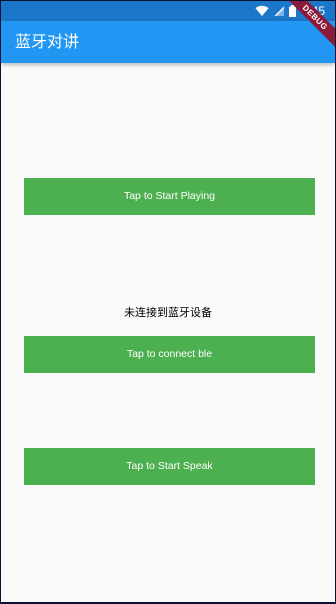  What do you see at coordinates (168, 42) in the screenshot?
I see `app-bar: 蓝牙对讲` at bounding box center [168, 42].